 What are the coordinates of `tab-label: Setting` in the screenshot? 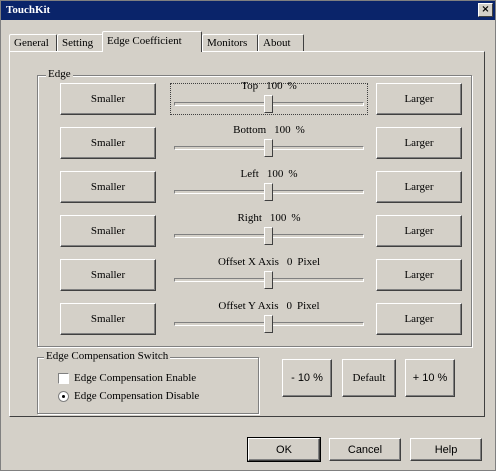 It's located at (78, 43).